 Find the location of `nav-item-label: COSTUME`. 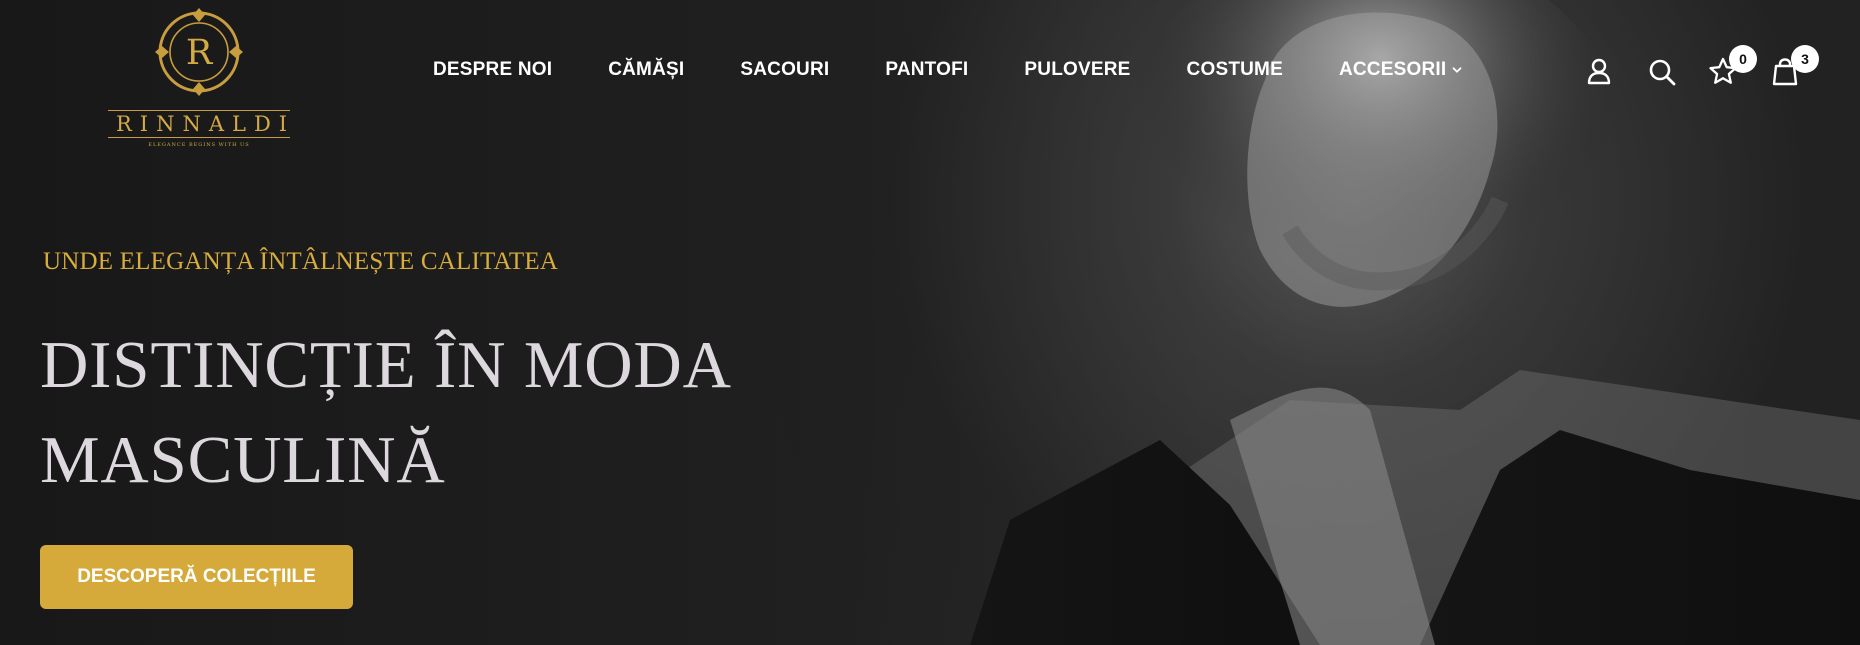

nav-item-label: COSTUME is located at coordinates (1234, 69).